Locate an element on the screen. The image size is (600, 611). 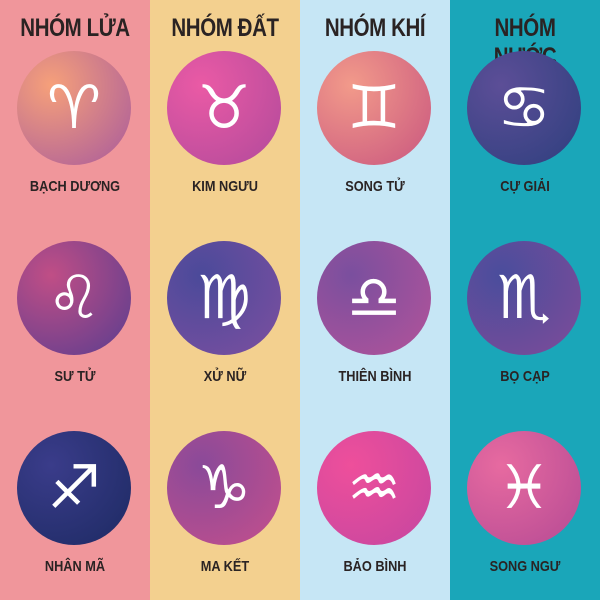
aquarius-icon: ♒ is located at coordinates (374, 488).